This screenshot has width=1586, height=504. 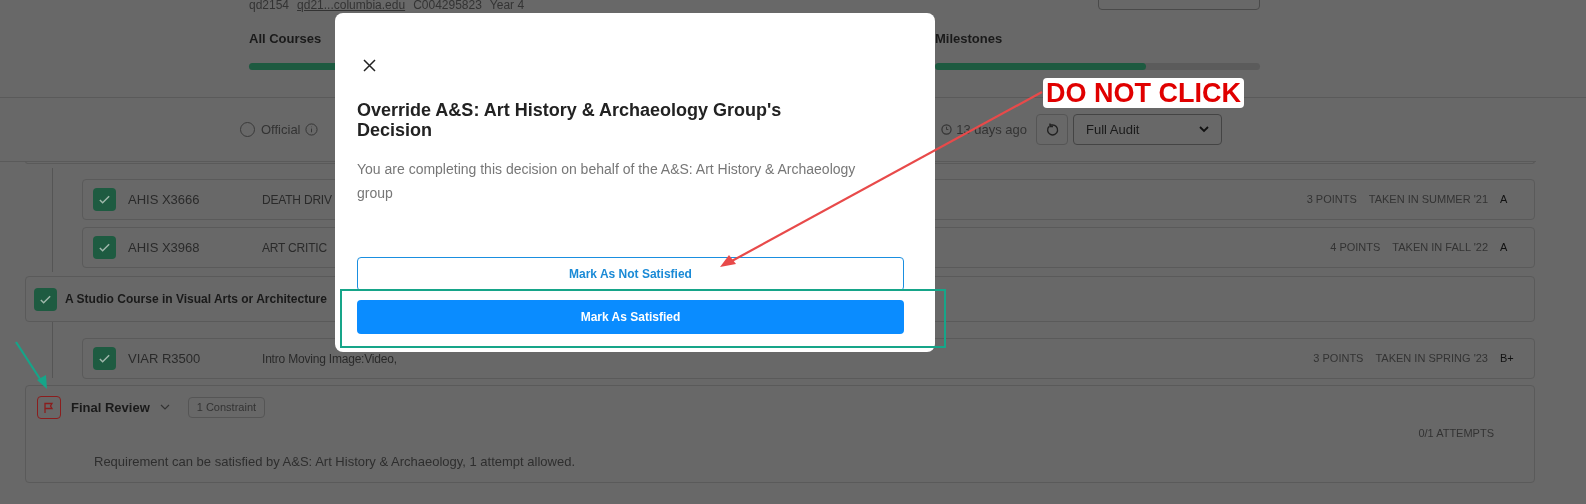 What do you see at coordinates (1204, 129) in the screenshot?
I see `caret-icon` at bounding box center [1204, 129].